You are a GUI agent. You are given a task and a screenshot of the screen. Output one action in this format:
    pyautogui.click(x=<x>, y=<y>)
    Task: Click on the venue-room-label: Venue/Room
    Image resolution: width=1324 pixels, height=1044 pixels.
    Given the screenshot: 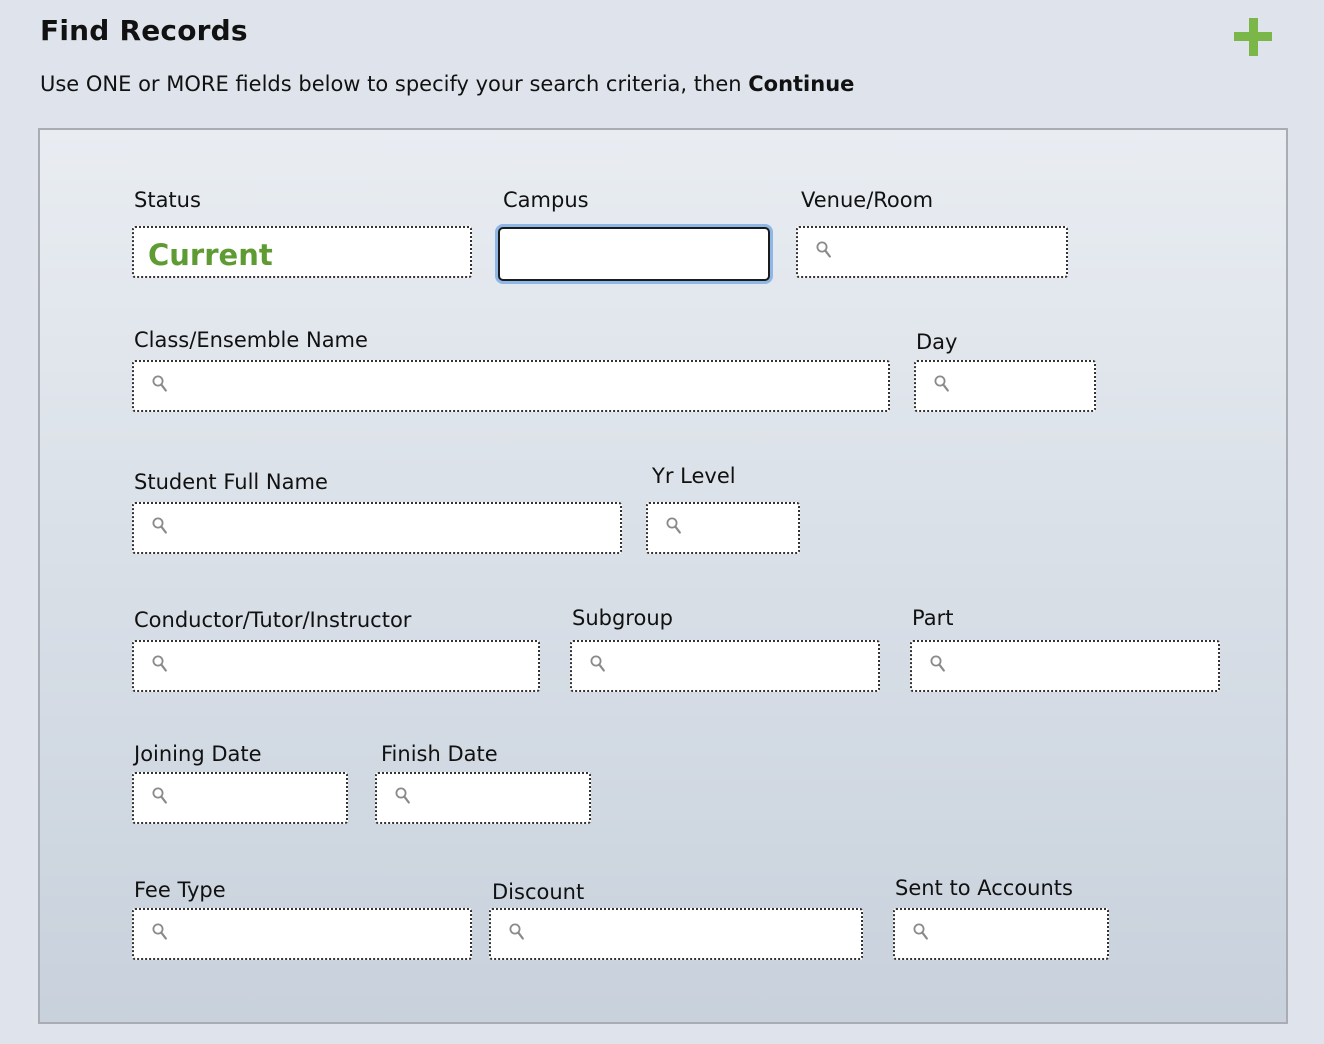 What is the action you would take?
    pyautogui.click(x=867, y=200)
    